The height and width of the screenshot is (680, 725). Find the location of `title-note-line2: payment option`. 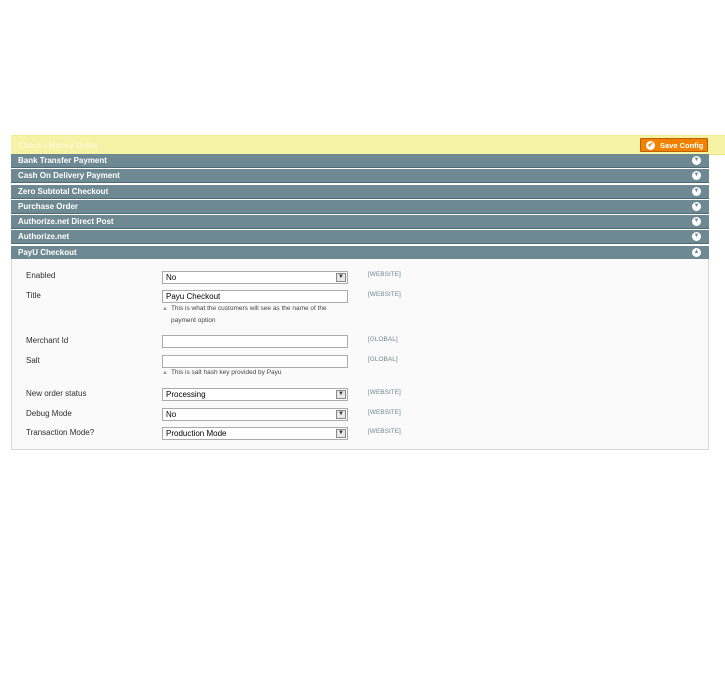

title-note-line2: payment option is located at coordinates (193, 320).